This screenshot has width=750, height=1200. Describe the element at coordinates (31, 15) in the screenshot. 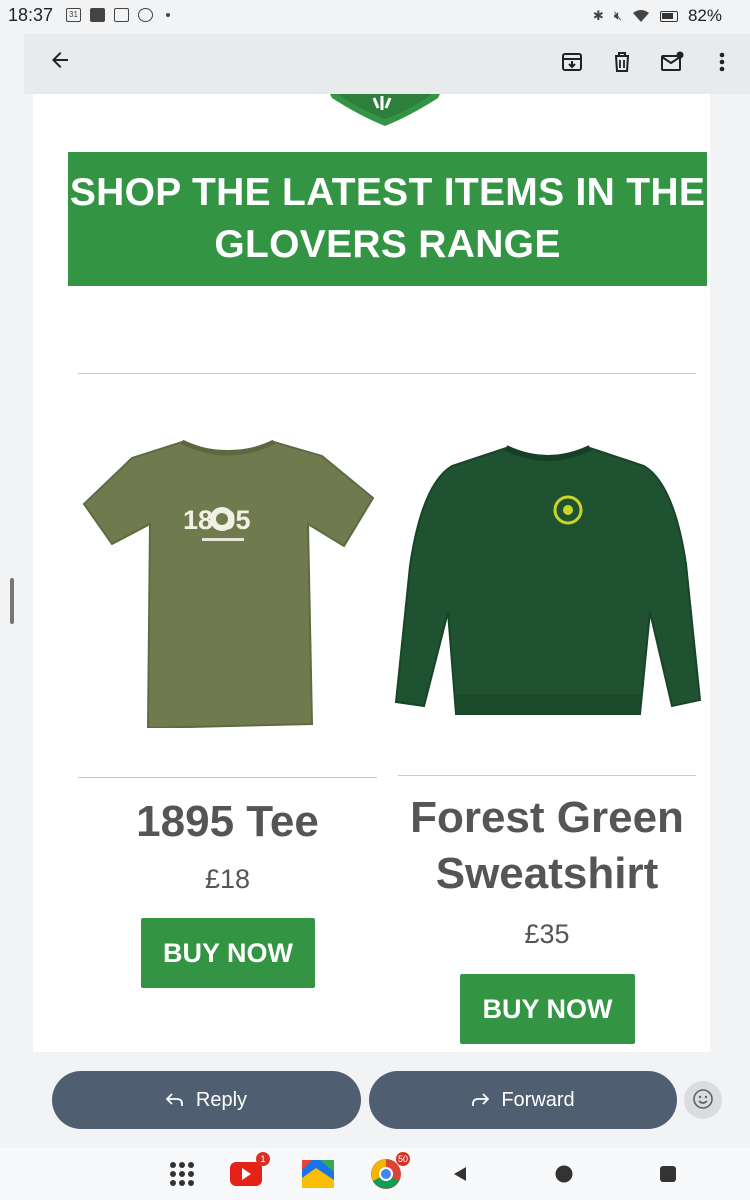

I see `status-time: 18:37` at that location.